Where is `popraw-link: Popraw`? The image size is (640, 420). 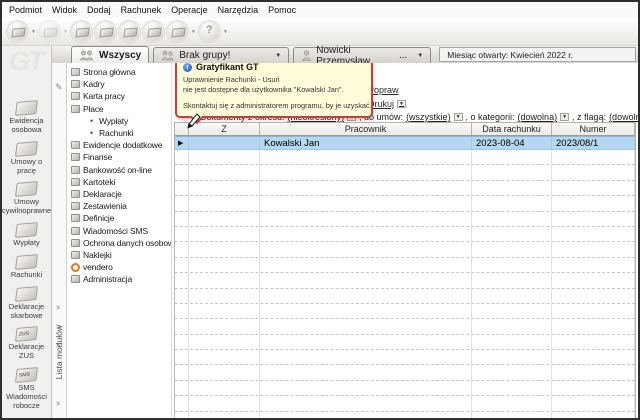
popraw-link: Popraw is located at coordinates (387, 90).